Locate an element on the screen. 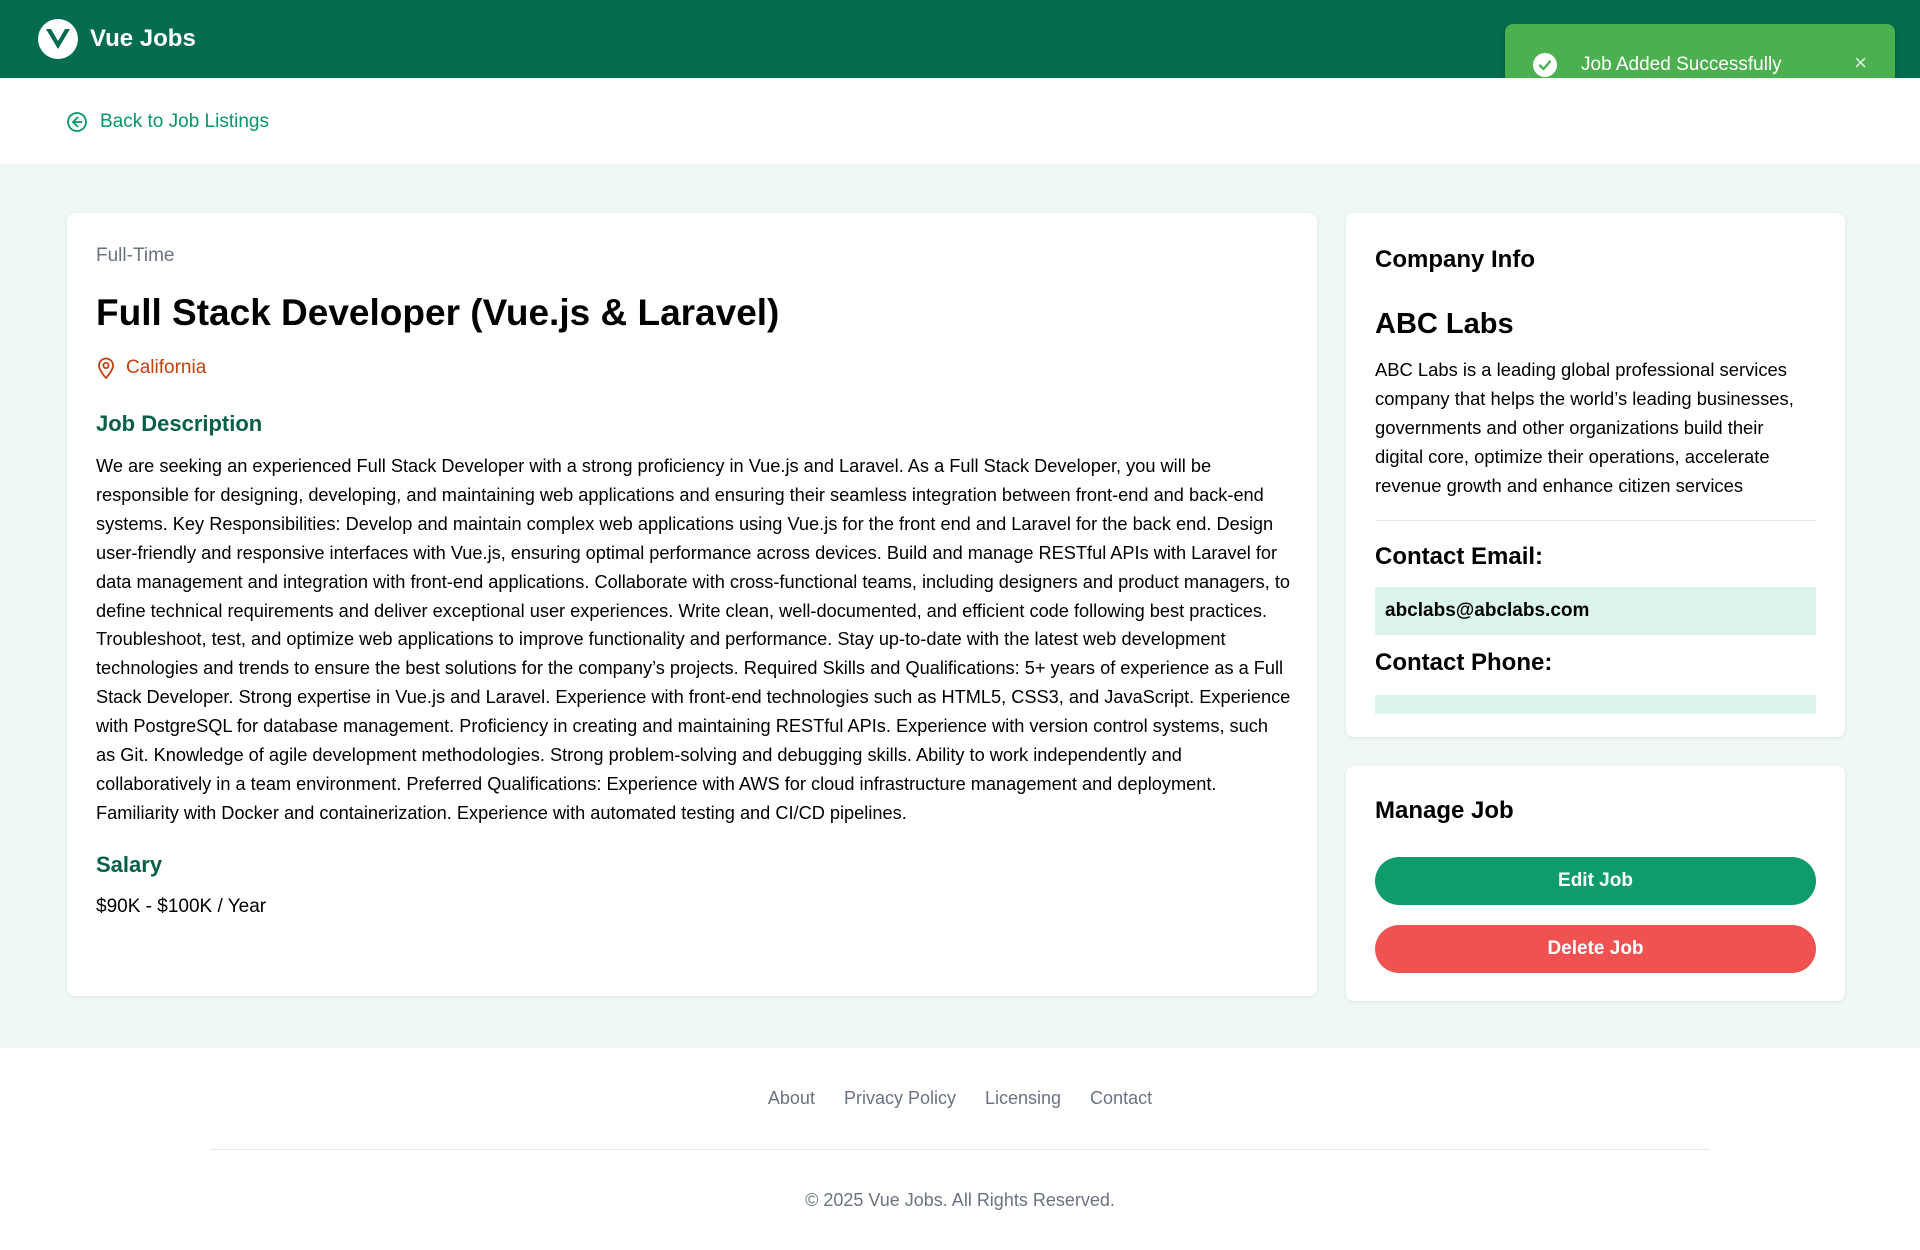 This screenshot has width=1920, height=1250. check-circle-icon is located at coordinates (1545, 65).